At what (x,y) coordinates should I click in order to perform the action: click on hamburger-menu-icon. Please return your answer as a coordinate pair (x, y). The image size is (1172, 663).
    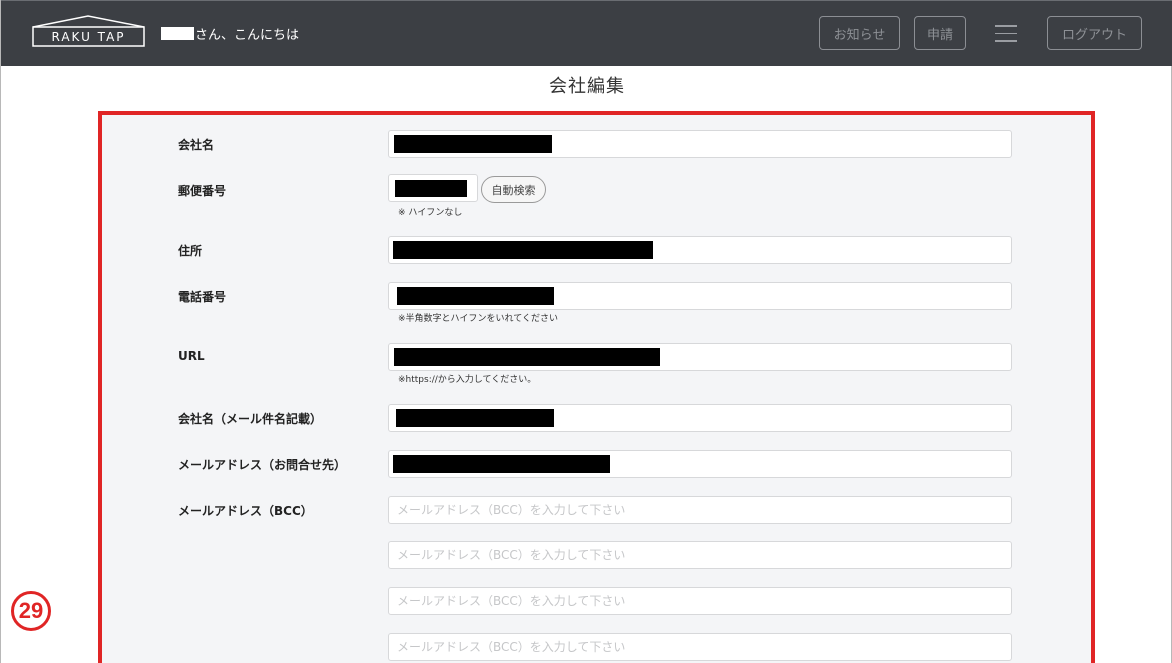
    Looking at the image, I should click on (1006, 33).